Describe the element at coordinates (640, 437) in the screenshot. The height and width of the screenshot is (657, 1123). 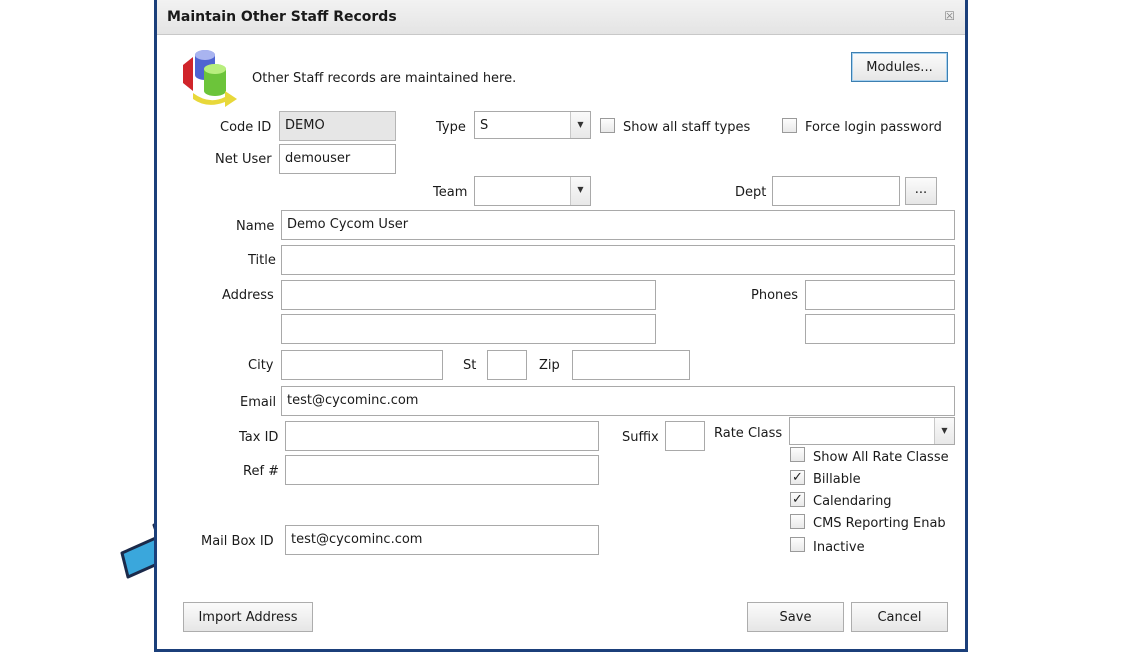
I see `suffix-label: Suffix` at that location.